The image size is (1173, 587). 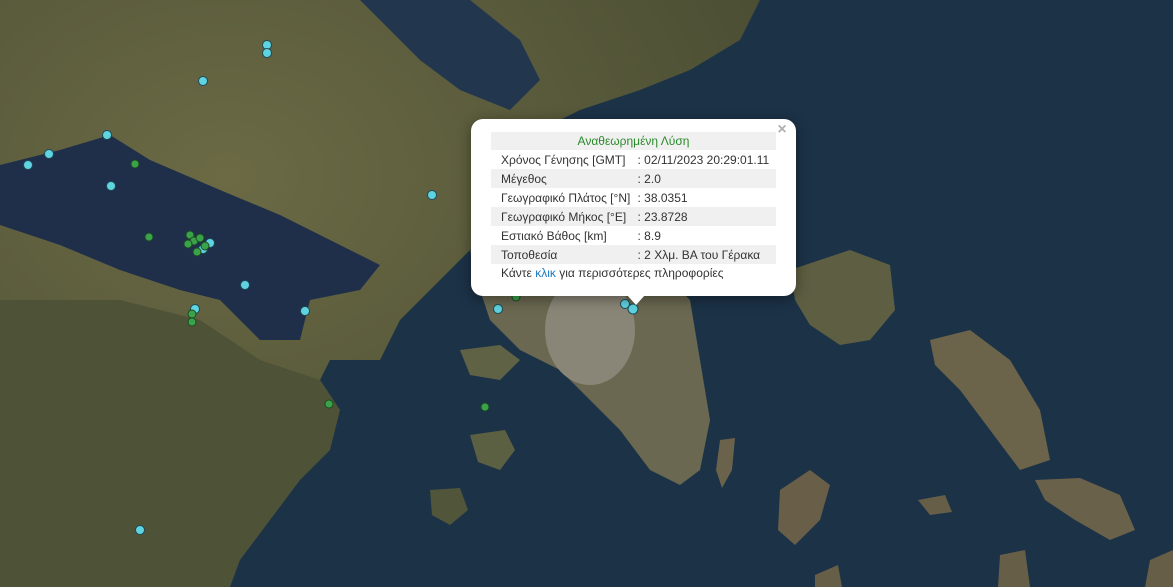 I want to click on more-info-line: Κάντε κλικ για περισσότερες πληροφορίες, so click(x=633, y=273).